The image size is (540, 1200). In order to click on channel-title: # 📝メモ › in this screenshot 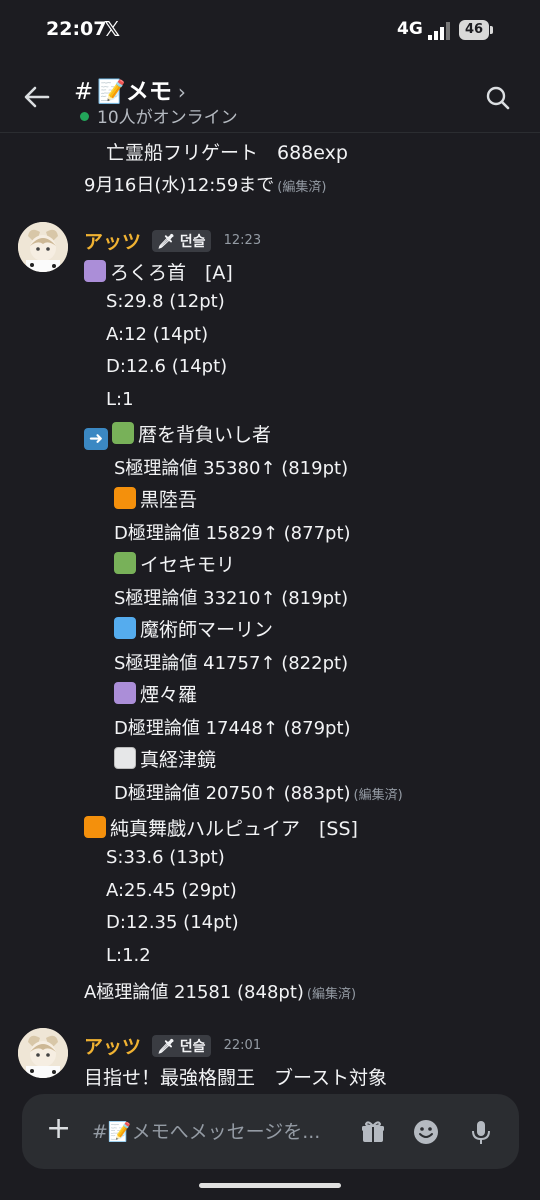, I will do `click(130, 89)`.